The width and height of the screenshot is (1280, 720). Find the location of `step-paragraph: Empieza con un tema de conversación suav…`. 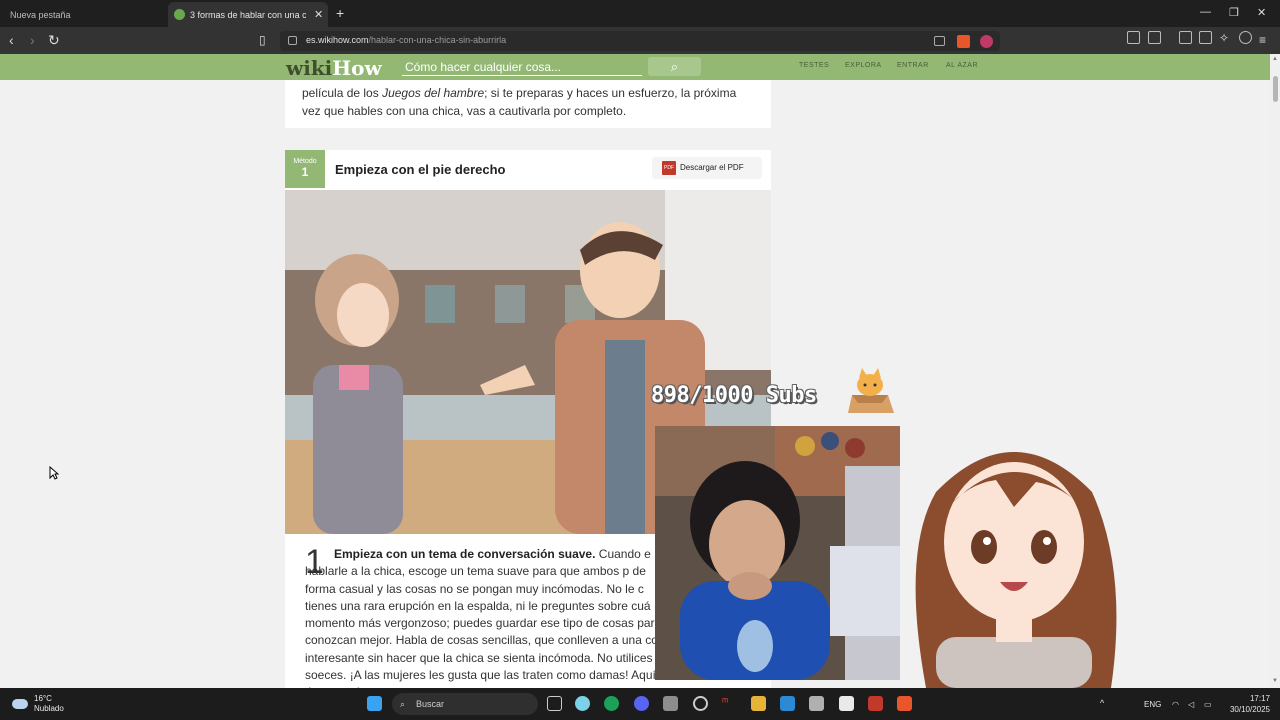

step-paragraph: Empieza con un tema de conversación suav… is located at coordinates (483, 623).